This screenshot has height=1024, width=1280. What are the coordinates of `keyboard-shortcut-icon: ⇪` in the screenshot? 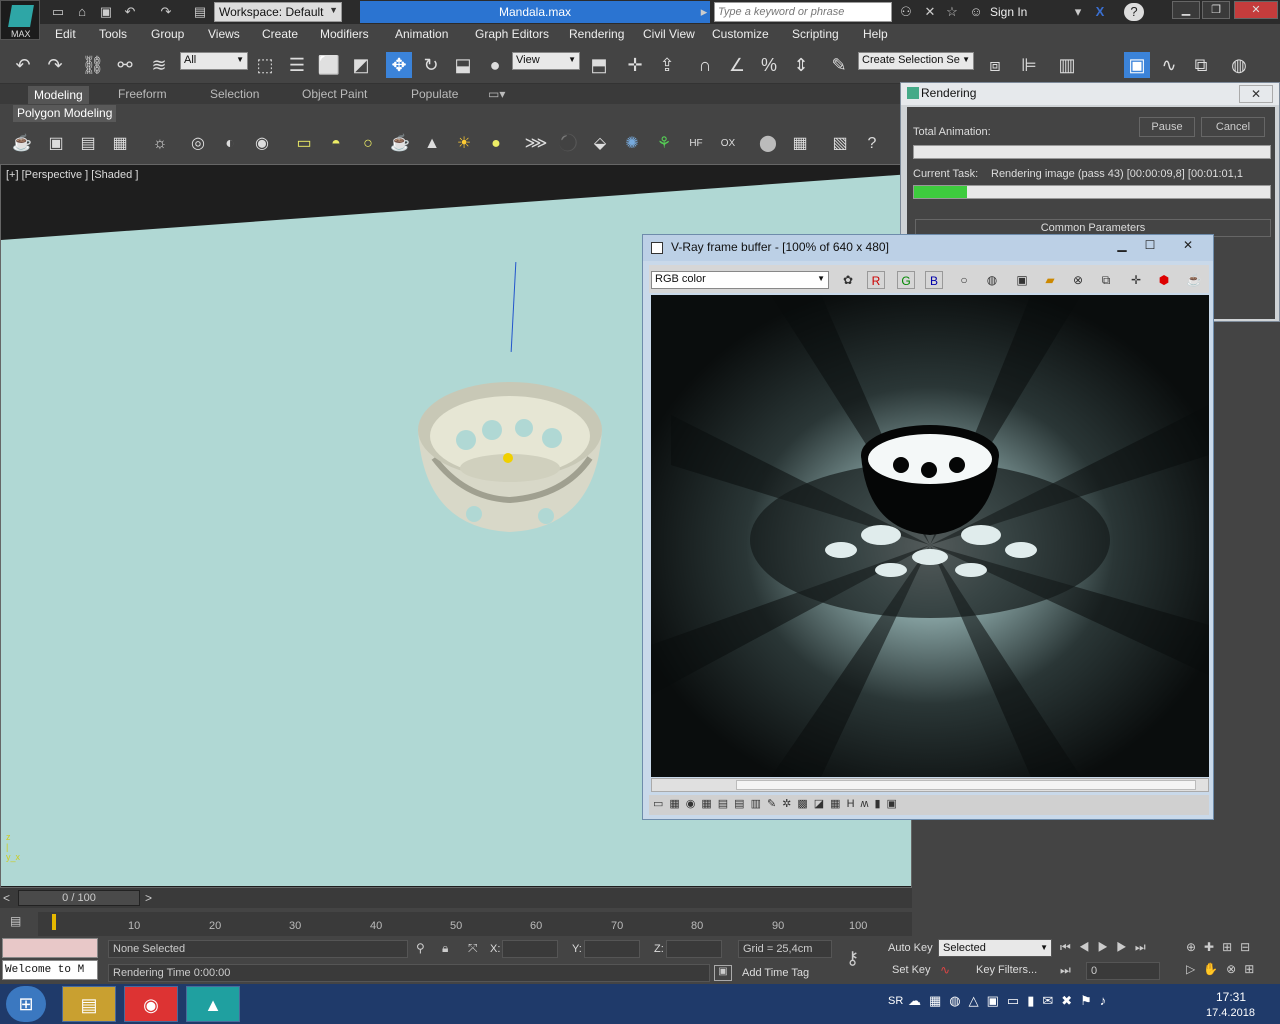 It's located at (667, 65).